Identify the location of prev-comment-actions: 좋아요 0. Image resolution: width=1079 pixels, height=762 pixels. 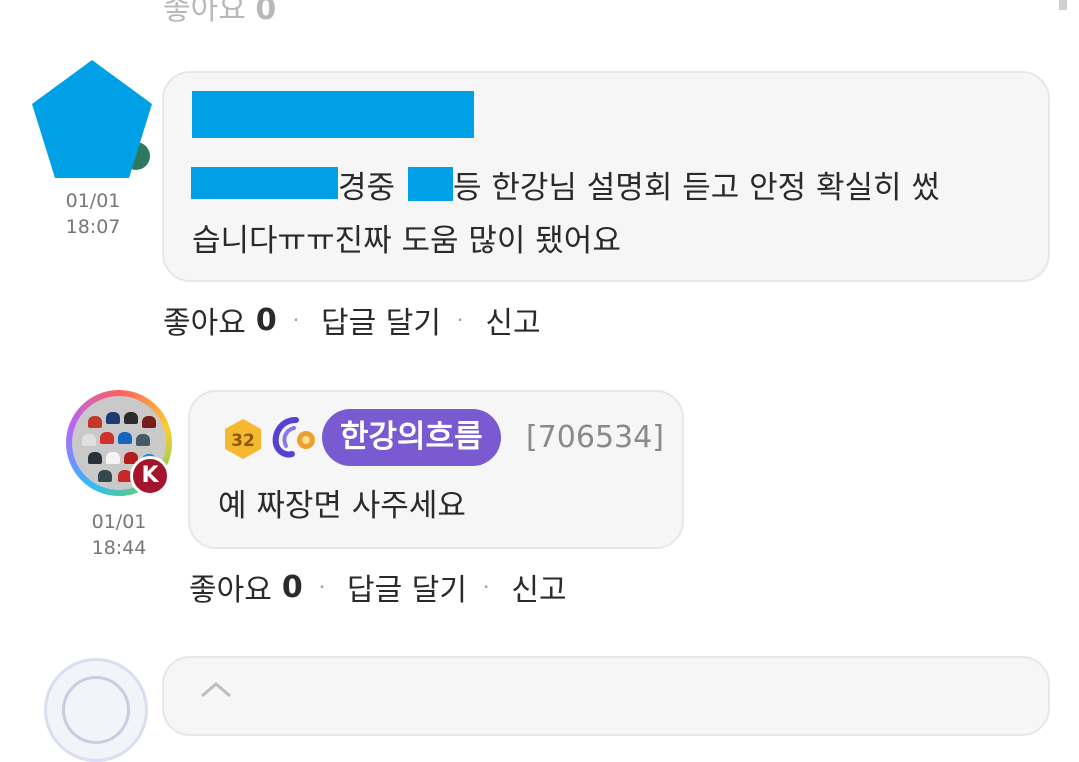
(219, 14).